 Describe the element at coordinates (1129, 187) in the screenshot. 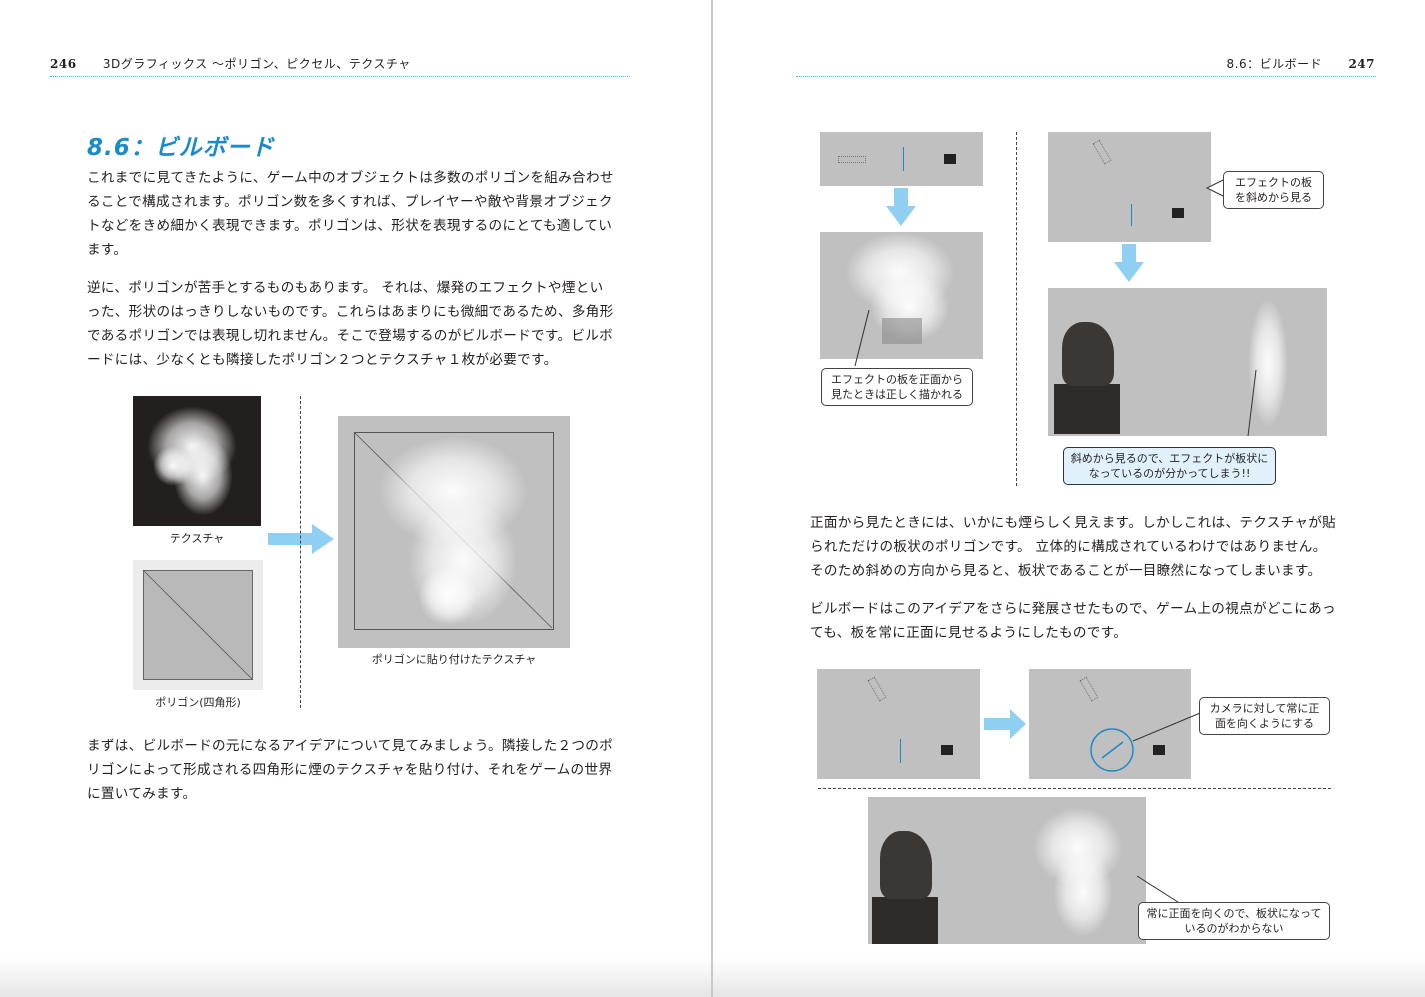

I see `oblique-topdown-image` at that location.